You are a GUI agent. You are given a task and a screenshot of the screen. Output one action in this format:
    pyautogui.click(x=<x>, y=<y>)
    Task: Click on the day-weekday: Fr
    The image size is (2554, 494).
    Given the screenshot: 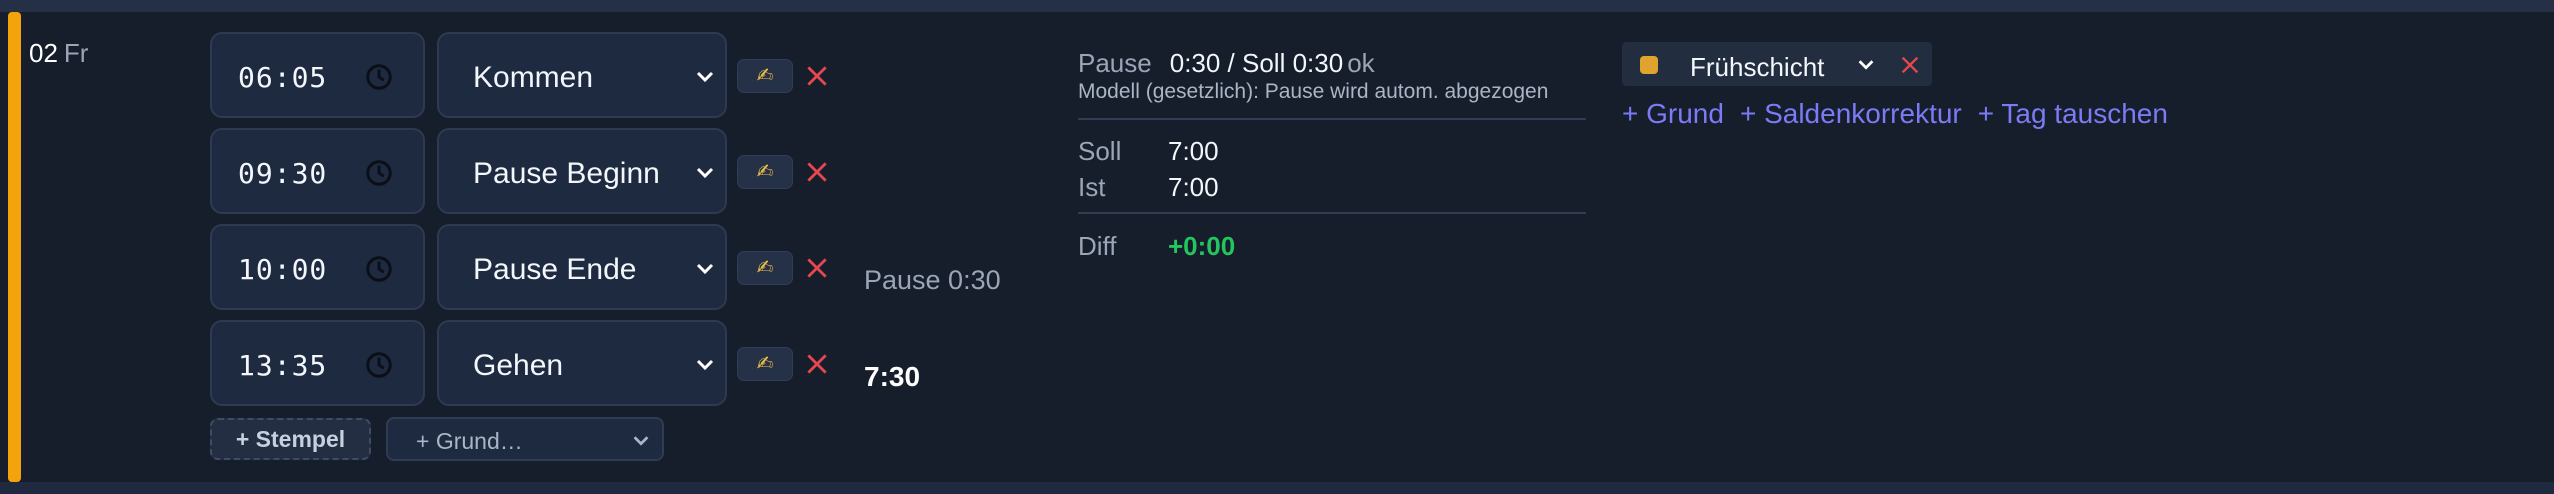 What is the action you would take?
    pyautogui.click(x=76, y=53)
    